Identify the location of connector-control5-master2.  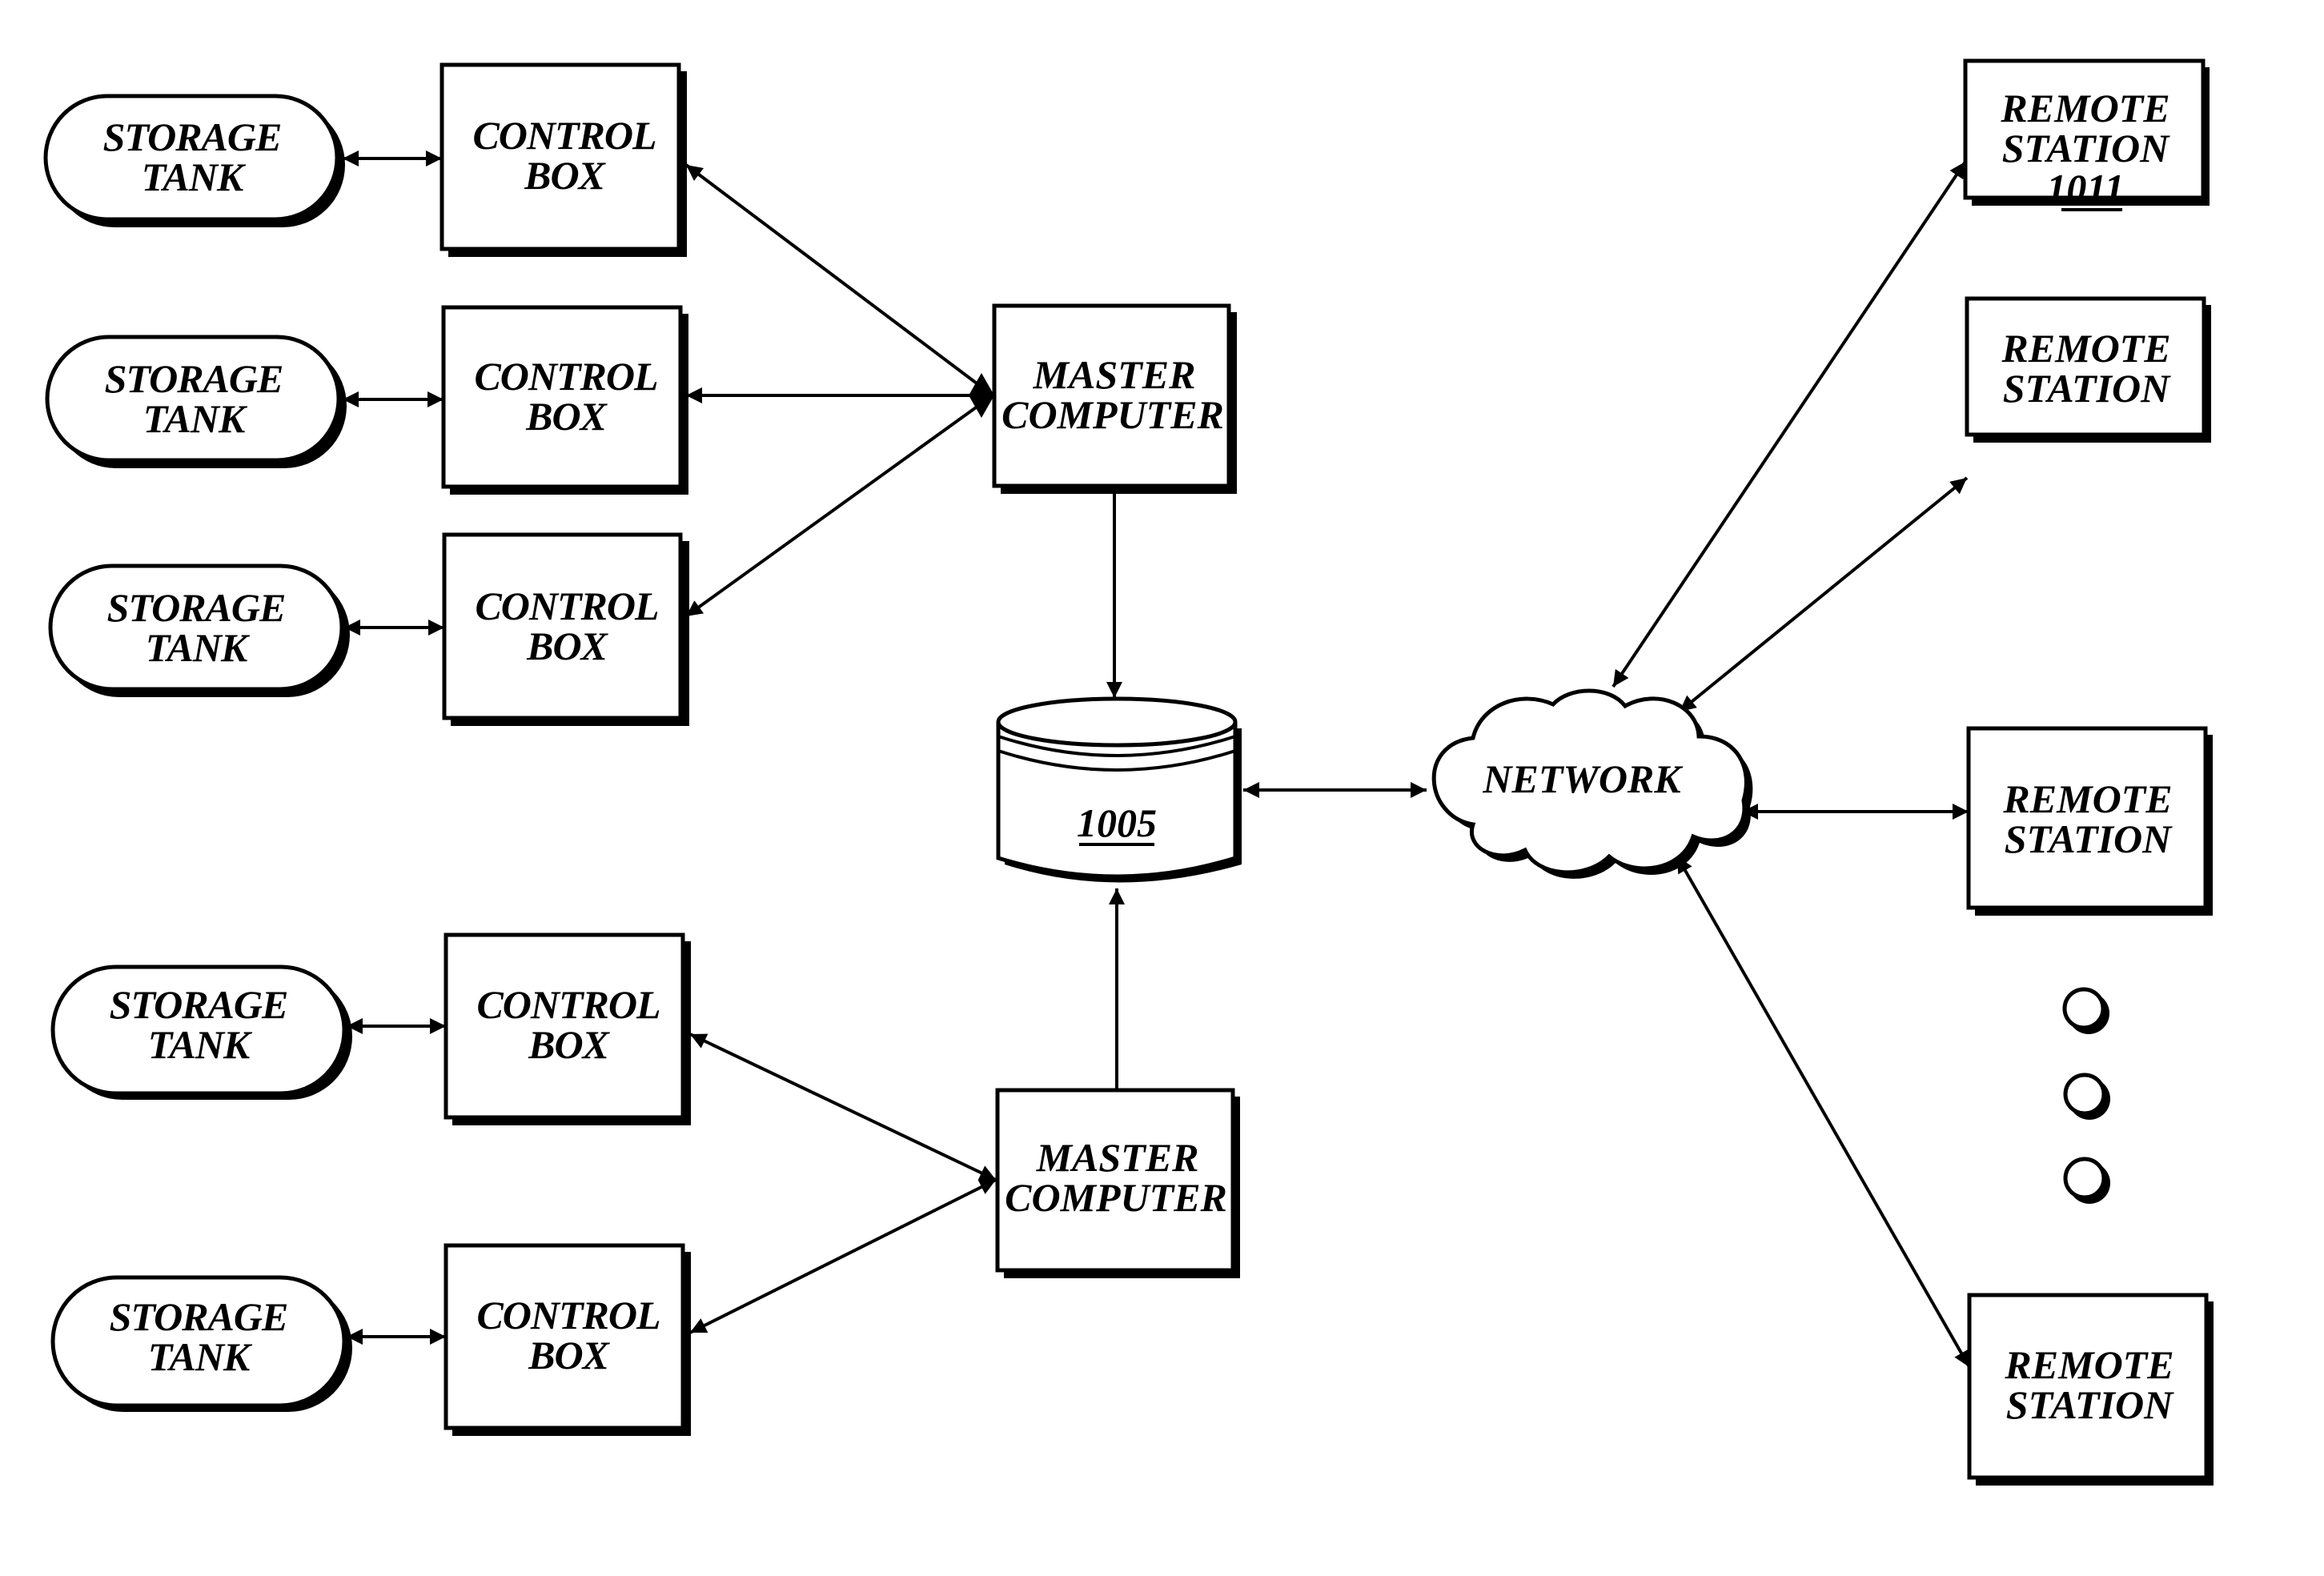
(843, 1256).